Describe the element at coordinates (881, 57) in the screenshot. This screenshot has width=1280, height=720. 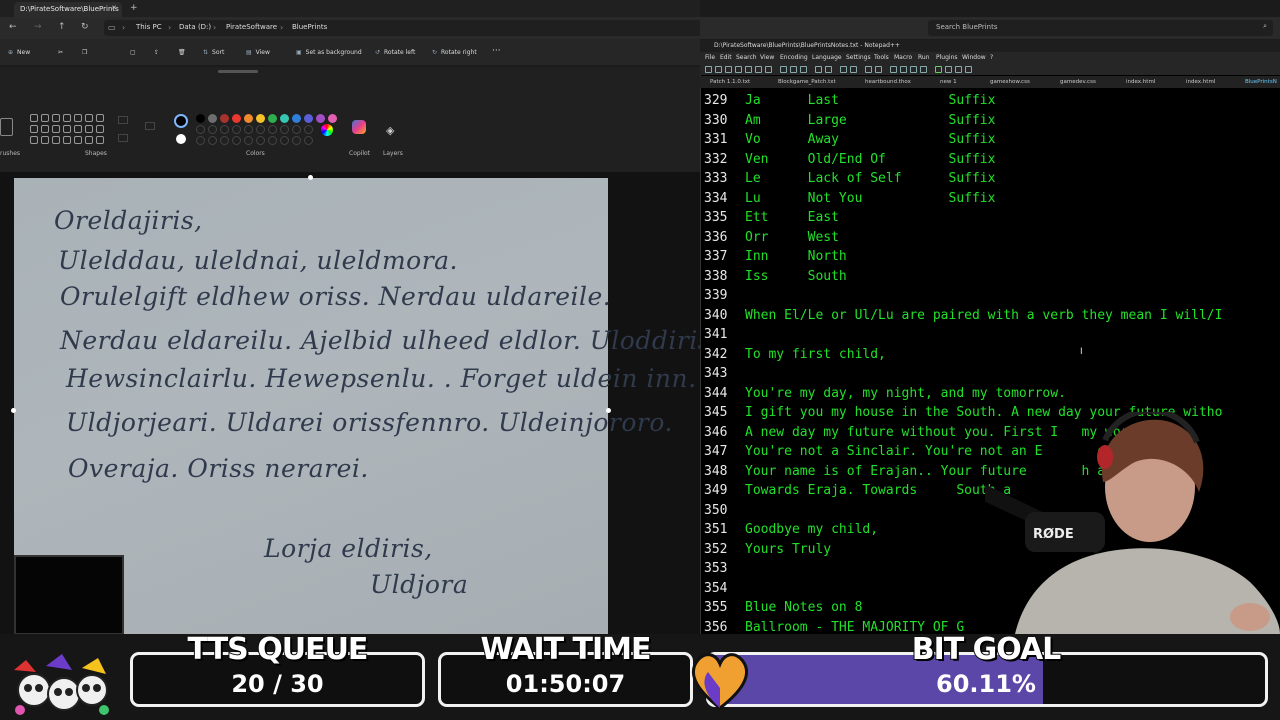
I see `menu-tools: Tools` at that location.